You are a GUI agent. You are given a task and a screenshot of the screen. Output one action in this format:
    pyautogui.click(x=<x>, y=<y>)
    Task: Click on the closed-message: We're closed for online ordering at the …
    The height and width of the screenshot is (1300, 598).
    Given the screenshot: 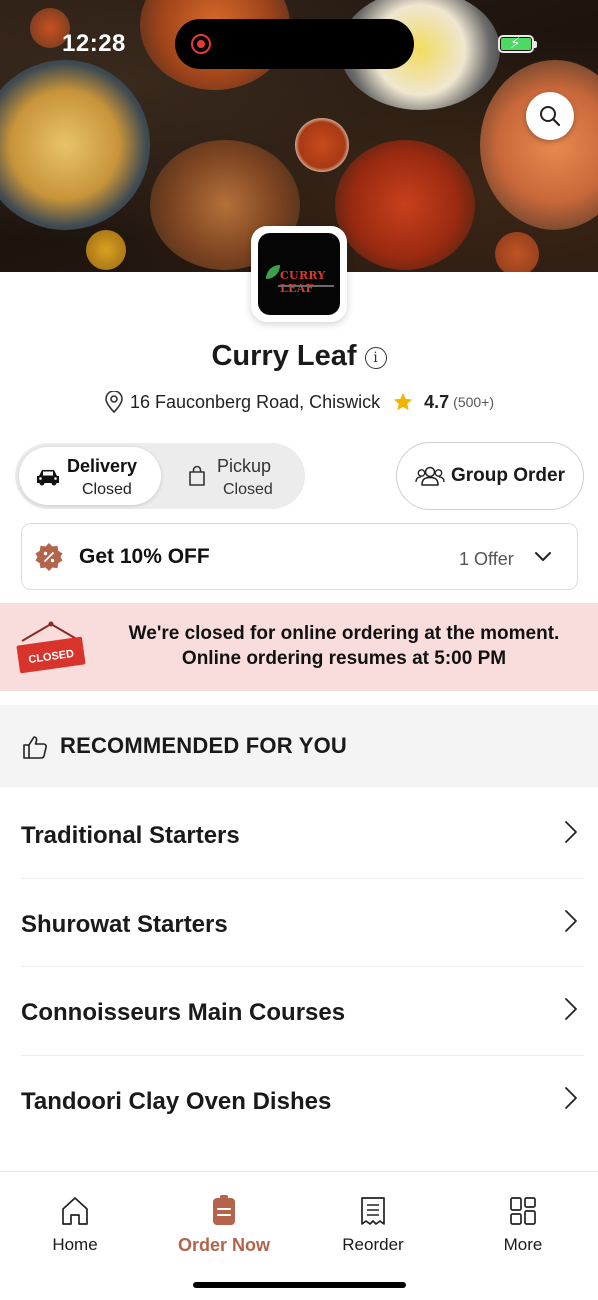 What is the action you would take?
    pyautogui.click(x=344, y=633)
    